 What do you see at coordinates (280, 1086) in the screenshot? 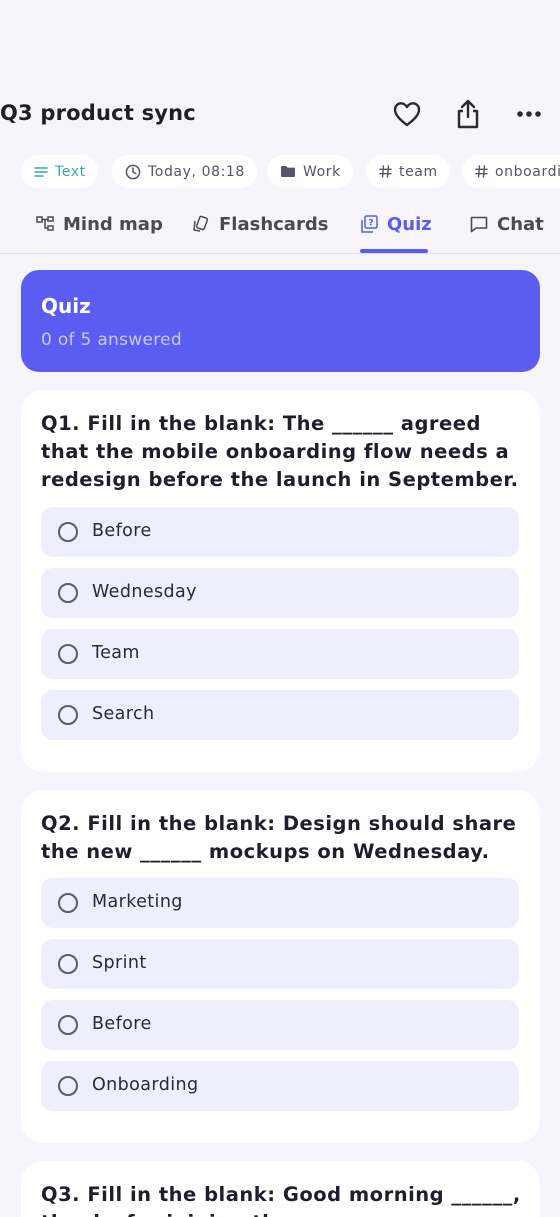
I see `answer-option: Onboarding` at bounding box center [280, 1086].